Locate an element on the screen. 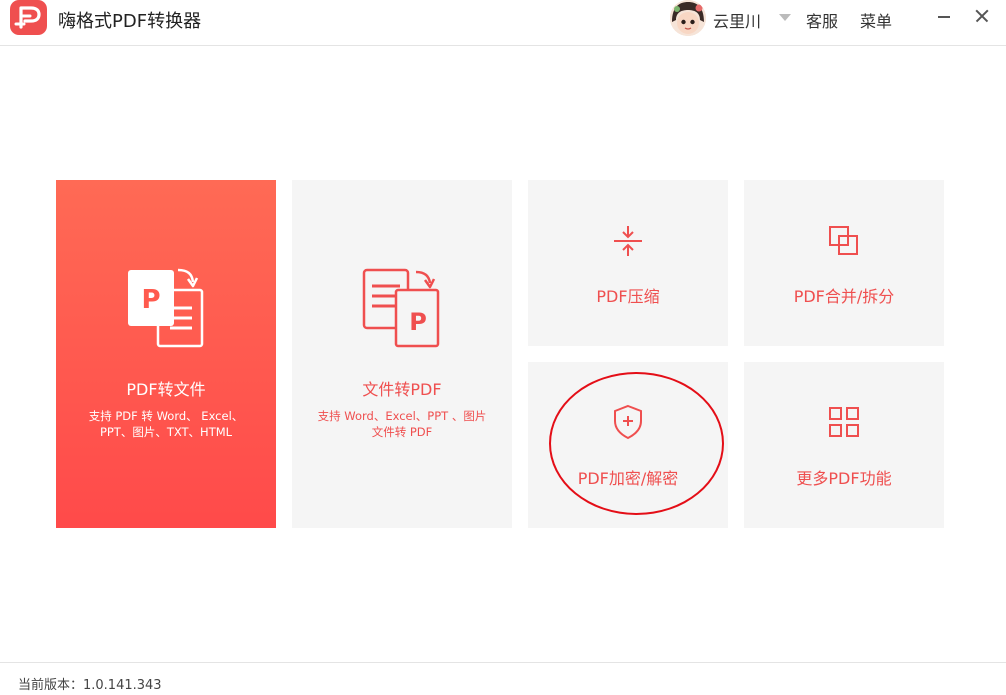 This screenshot has width=1006, height=695. user-avatar is located at coordinates (688, 18).